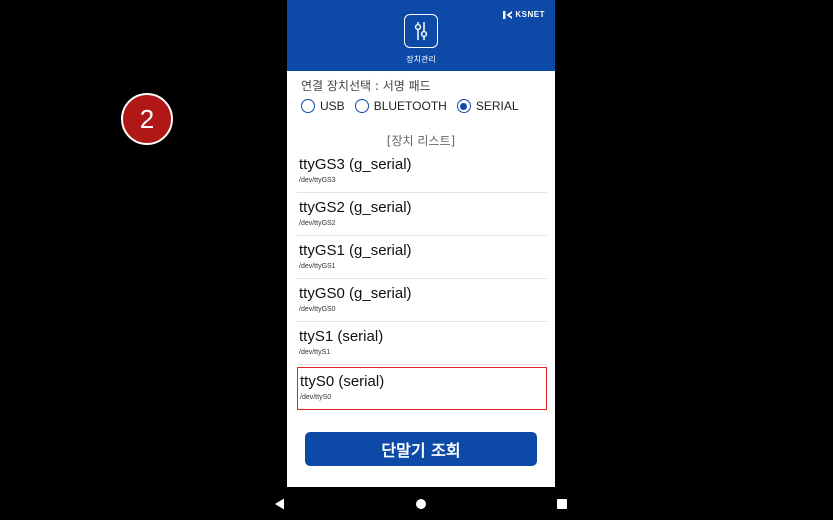 This screenshot has width=833, height=520. Describe the element at coordinates (315, 352) in the screenshot. I see `device-path: /dev/ttyS1` at that location.